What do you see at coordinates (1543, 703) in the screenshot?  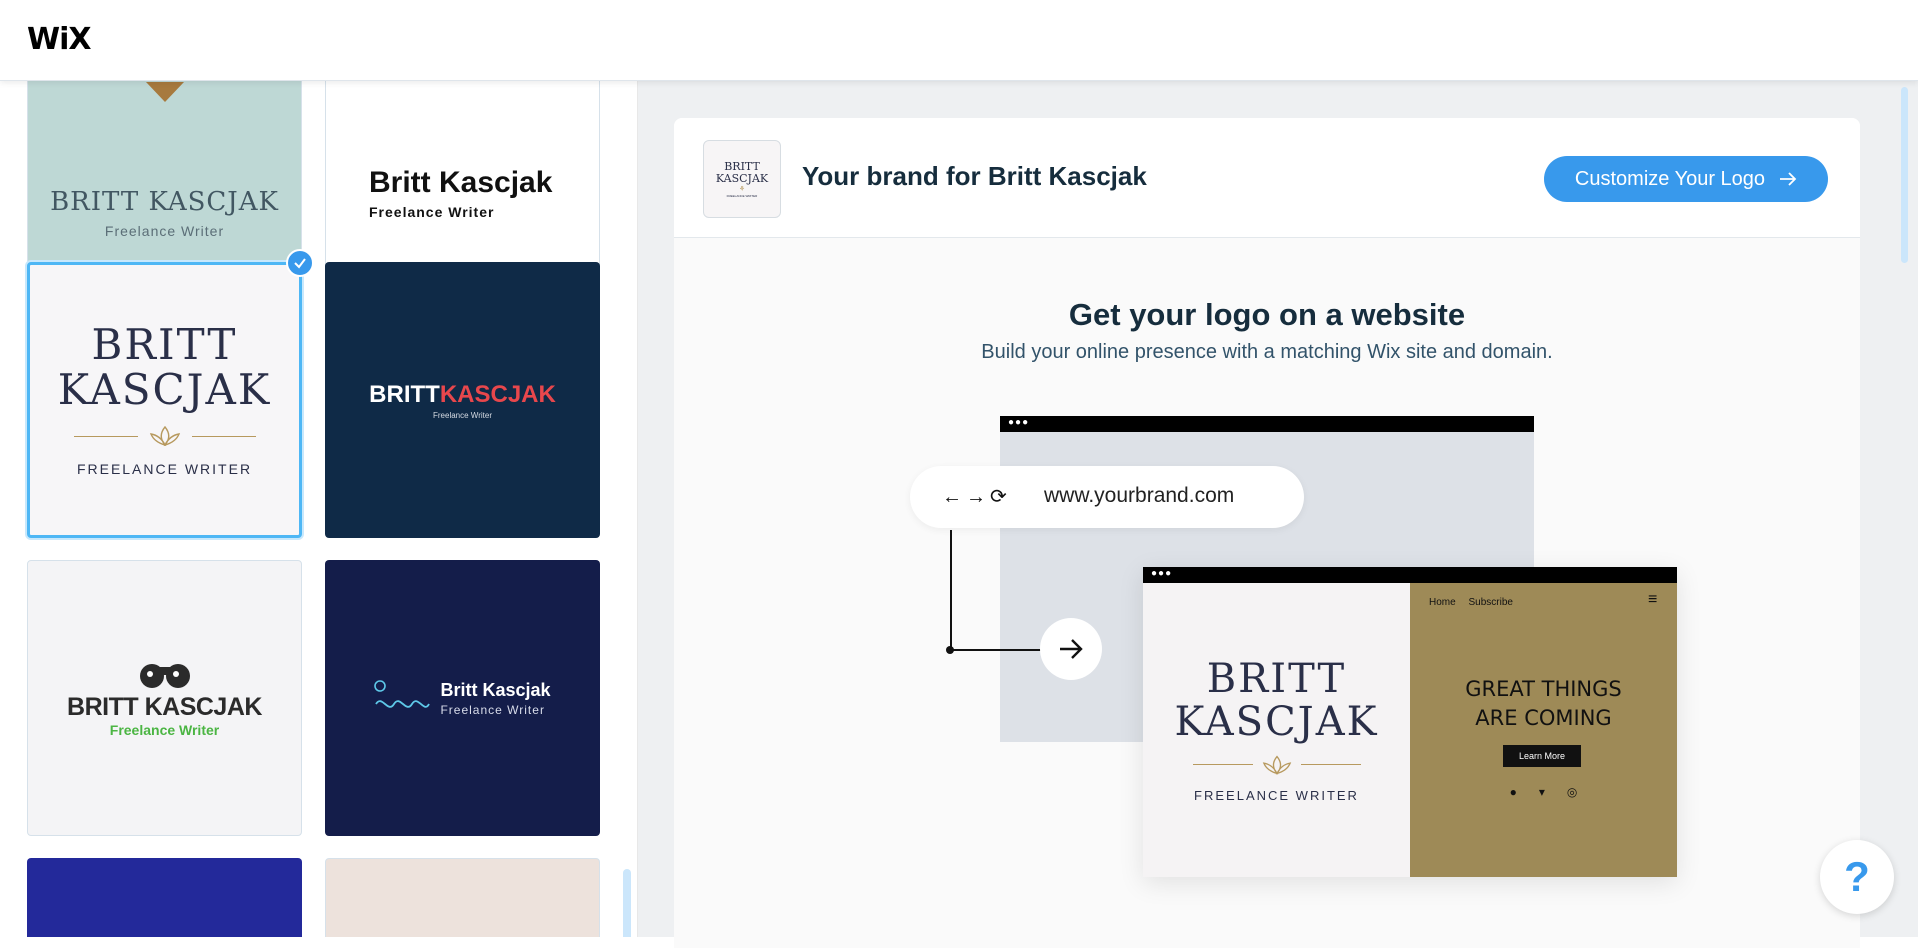 I see `site-headline: GREAT THINGS ARE COMING` at bounding box center [1543, 703].